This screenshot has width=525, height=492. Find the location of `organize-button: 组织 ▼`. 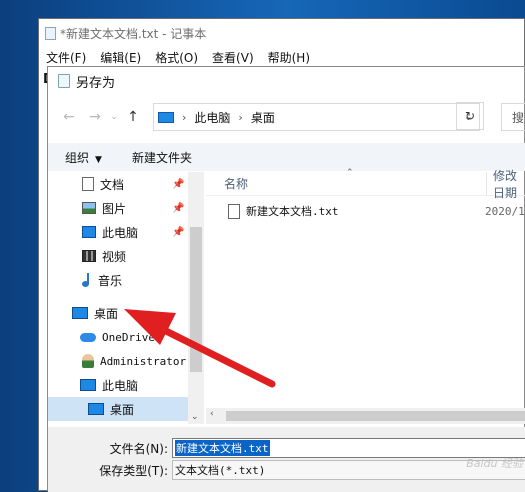

organize-button: 组织 ▼ is located at coordinates (83, 157).